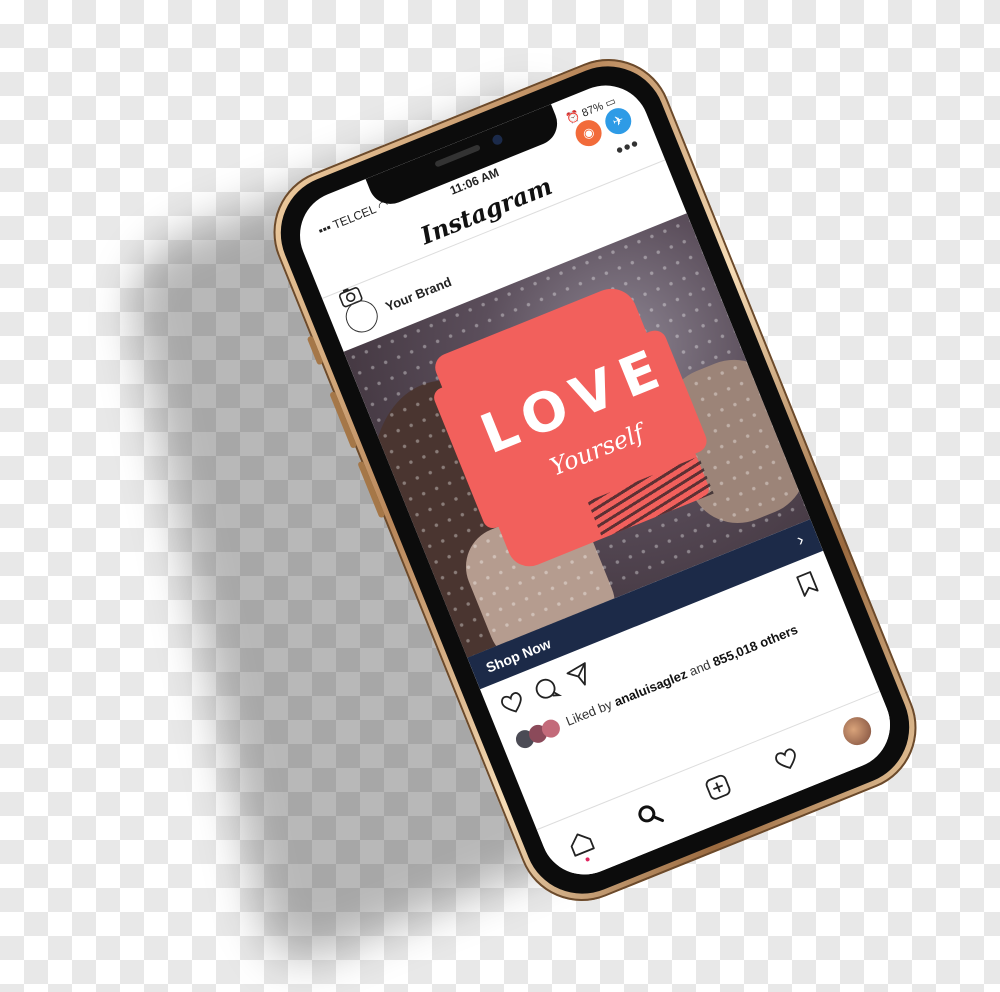  What do you see at coordinates (628, 147) in the screenshot?
I see `more-dots-icon: •••` at bounding box center [628, 147].